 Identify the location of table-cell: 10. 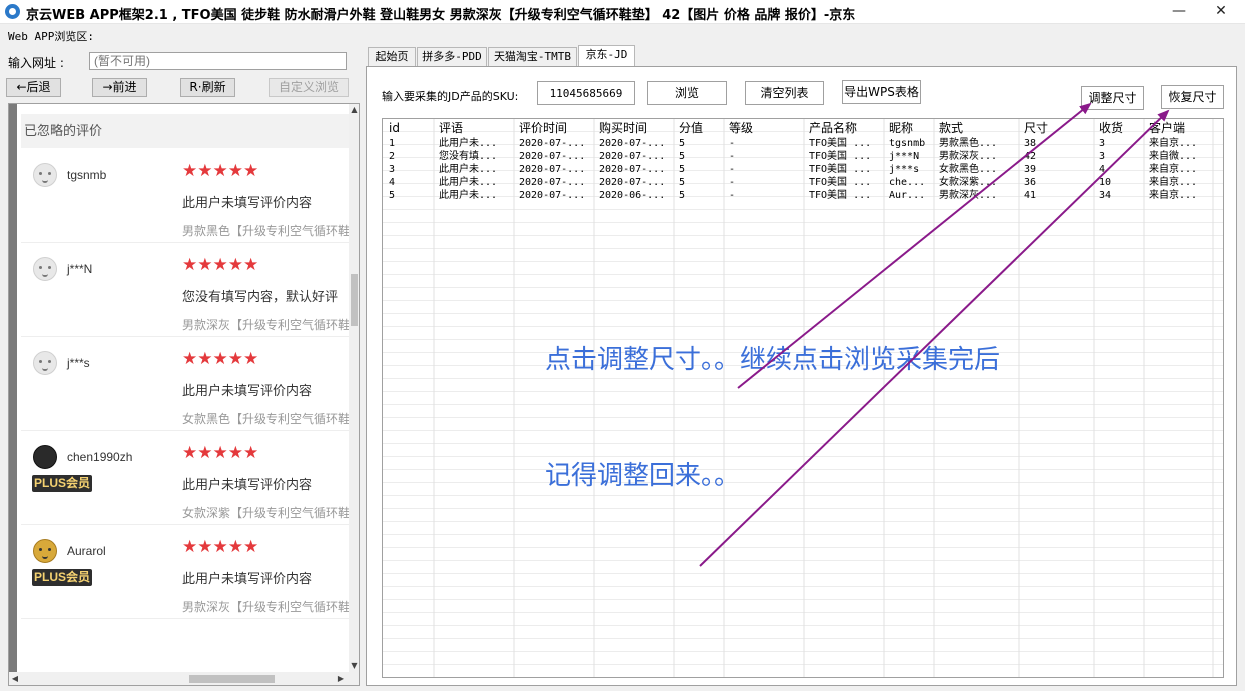
(1105, 182).